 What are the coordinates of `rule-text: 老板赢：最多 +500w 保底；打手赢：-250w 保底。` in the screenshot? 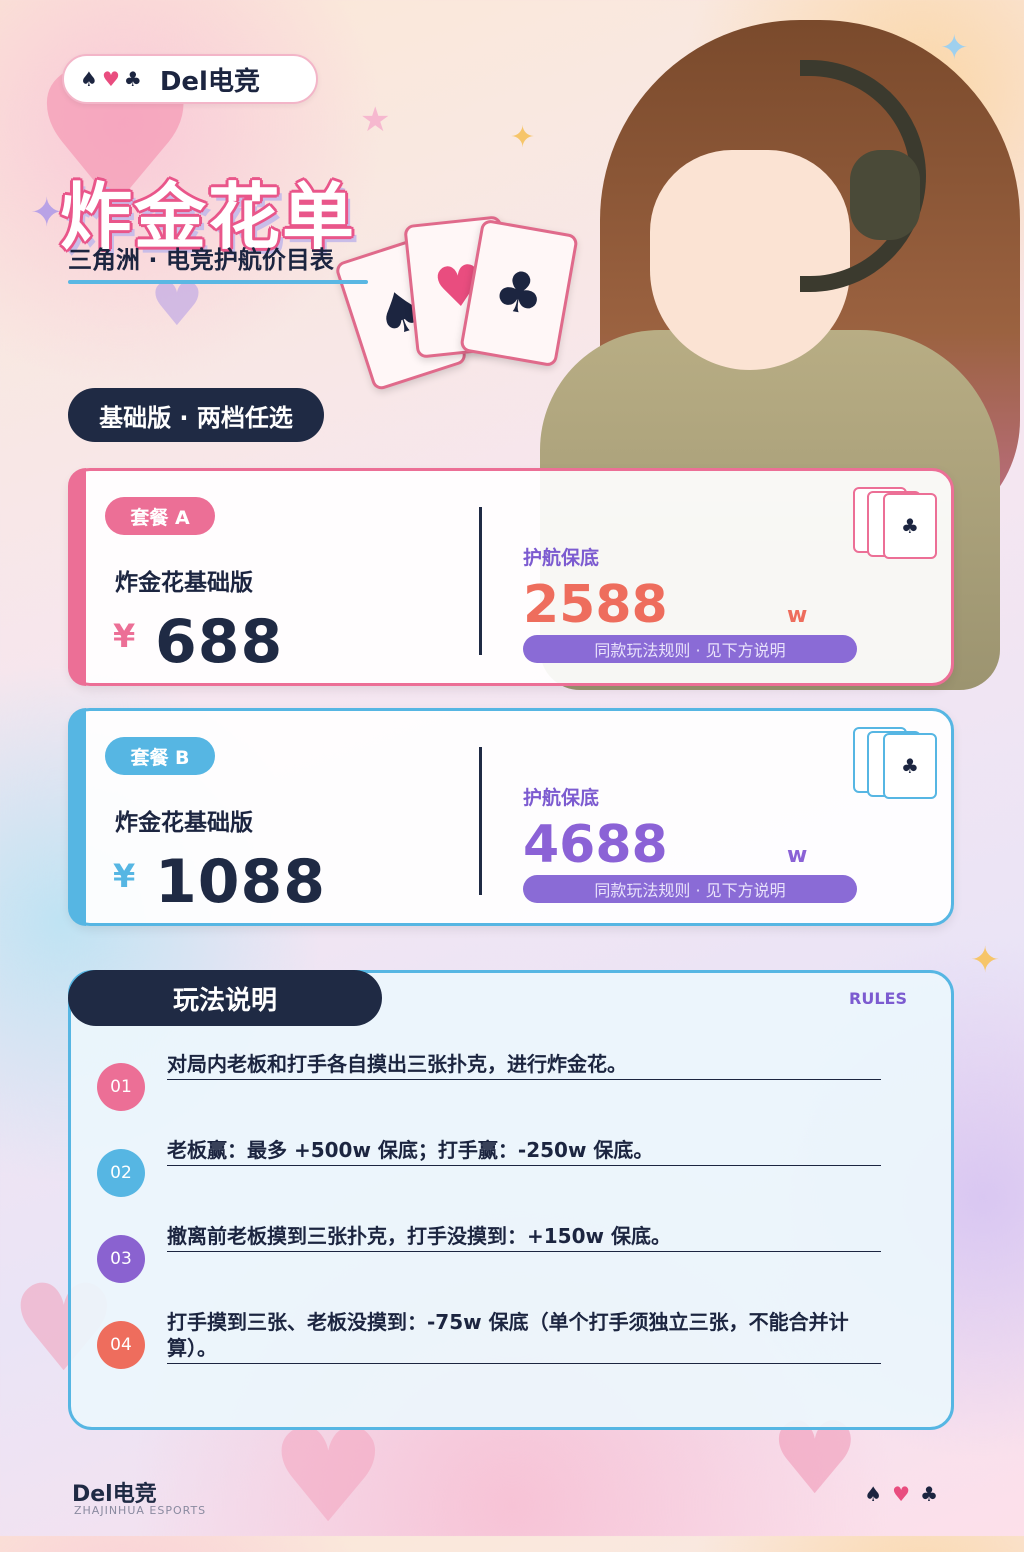 It's located at (524, 1151).